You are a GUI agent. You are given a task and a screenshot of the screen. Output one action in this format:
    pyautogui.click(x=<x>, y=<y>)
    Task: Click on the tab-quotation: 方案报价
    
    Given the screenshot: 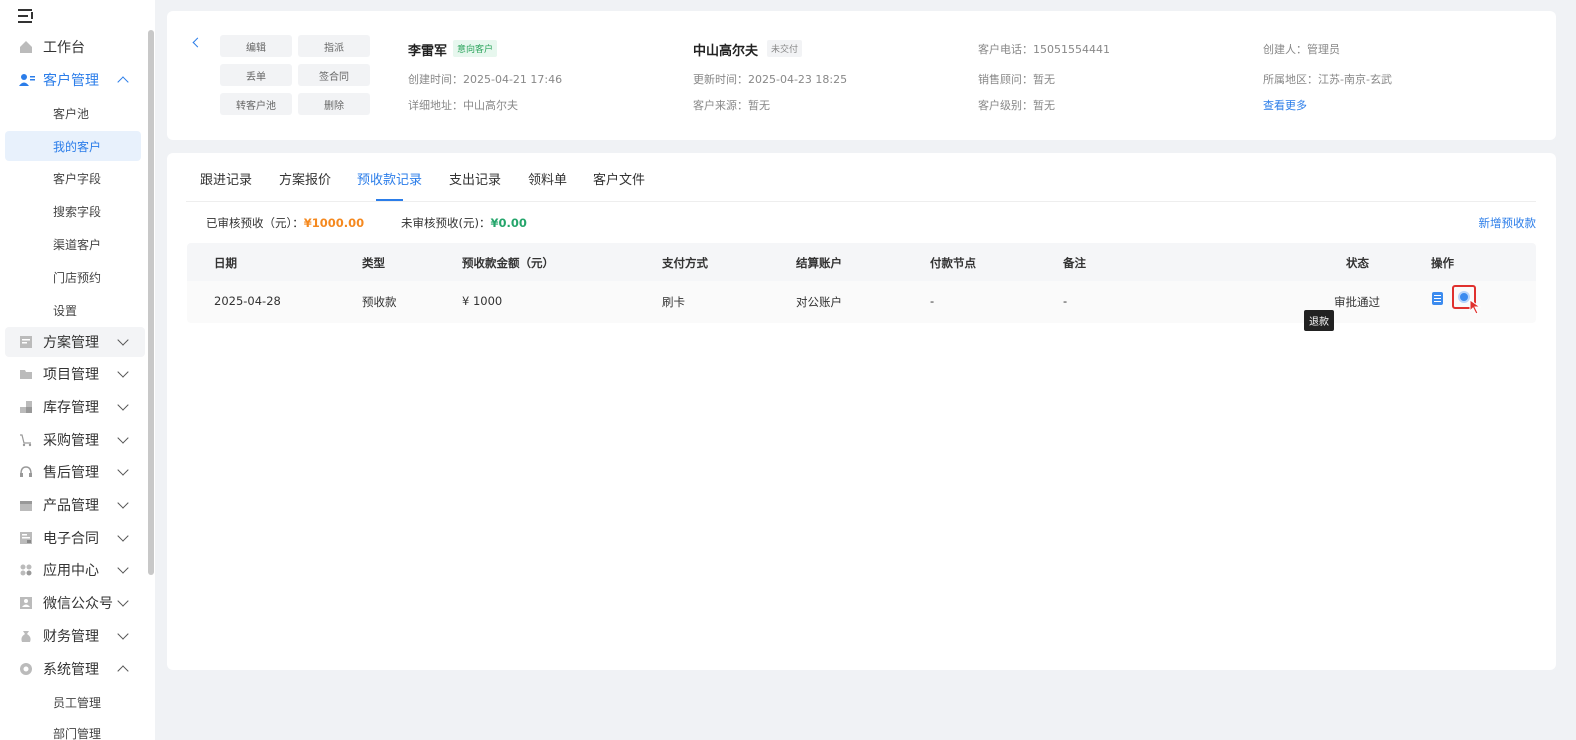 What is the action you would take?
    pyautogui.click(x=305, y=178)
    